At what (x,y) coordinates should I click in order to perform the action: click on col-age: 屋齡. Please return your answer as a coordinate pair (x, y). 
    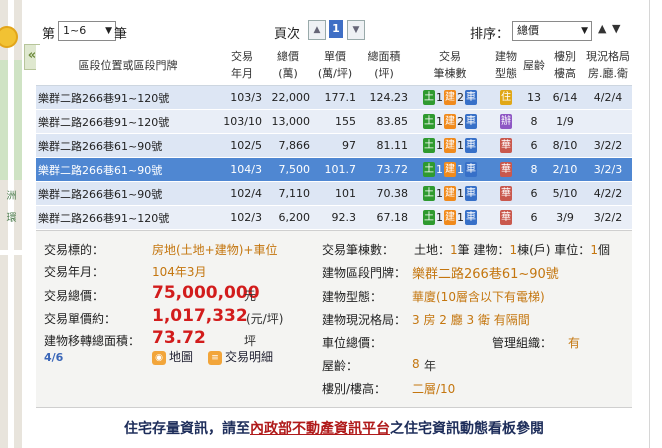
    Looking at the image, I should click on (534, 65).